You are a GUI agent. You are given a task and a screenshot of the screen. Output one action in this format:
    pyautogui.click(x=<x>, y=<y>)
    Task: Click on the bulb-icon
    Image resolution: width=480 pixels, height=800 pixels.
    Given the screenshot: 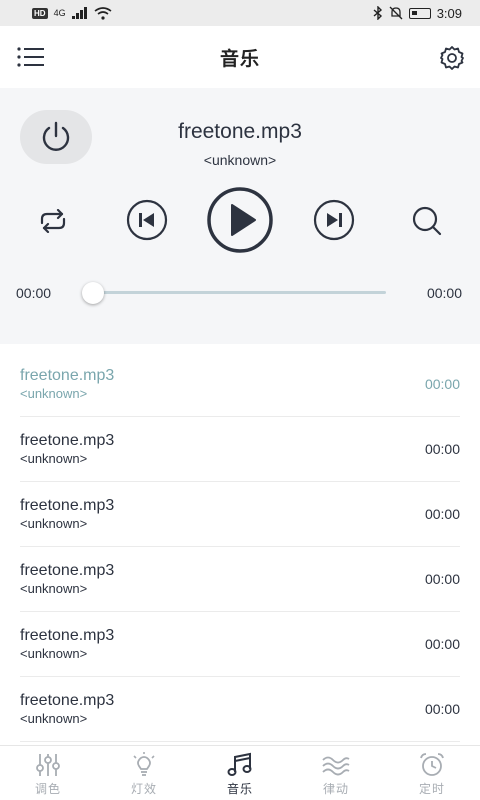 What is the action you would take?
    pyautogui.click(x=144, y=764)
    